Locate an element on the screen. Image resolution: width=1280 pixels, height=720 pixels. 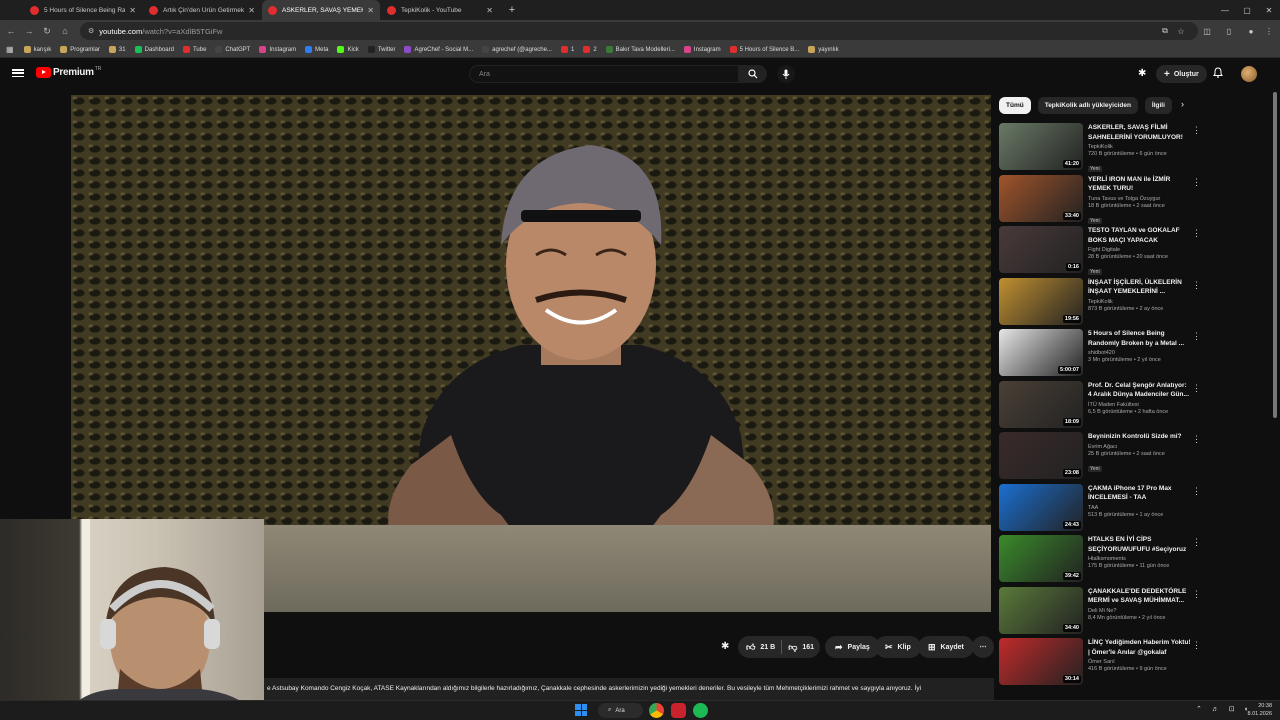
share-button: ➦ Paylaş is located at coordinates (852, 647).